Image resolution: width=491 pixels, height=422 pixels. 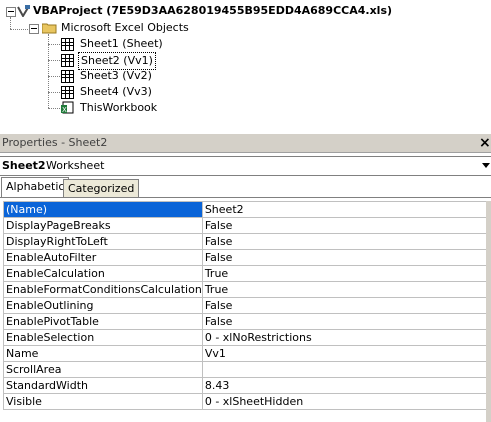 What do you see at coordinates (116, 92) in the screenshot?
I see `tree-item-sheet4: Sheet4 (Vv3)` at bounding box center [116, 92].